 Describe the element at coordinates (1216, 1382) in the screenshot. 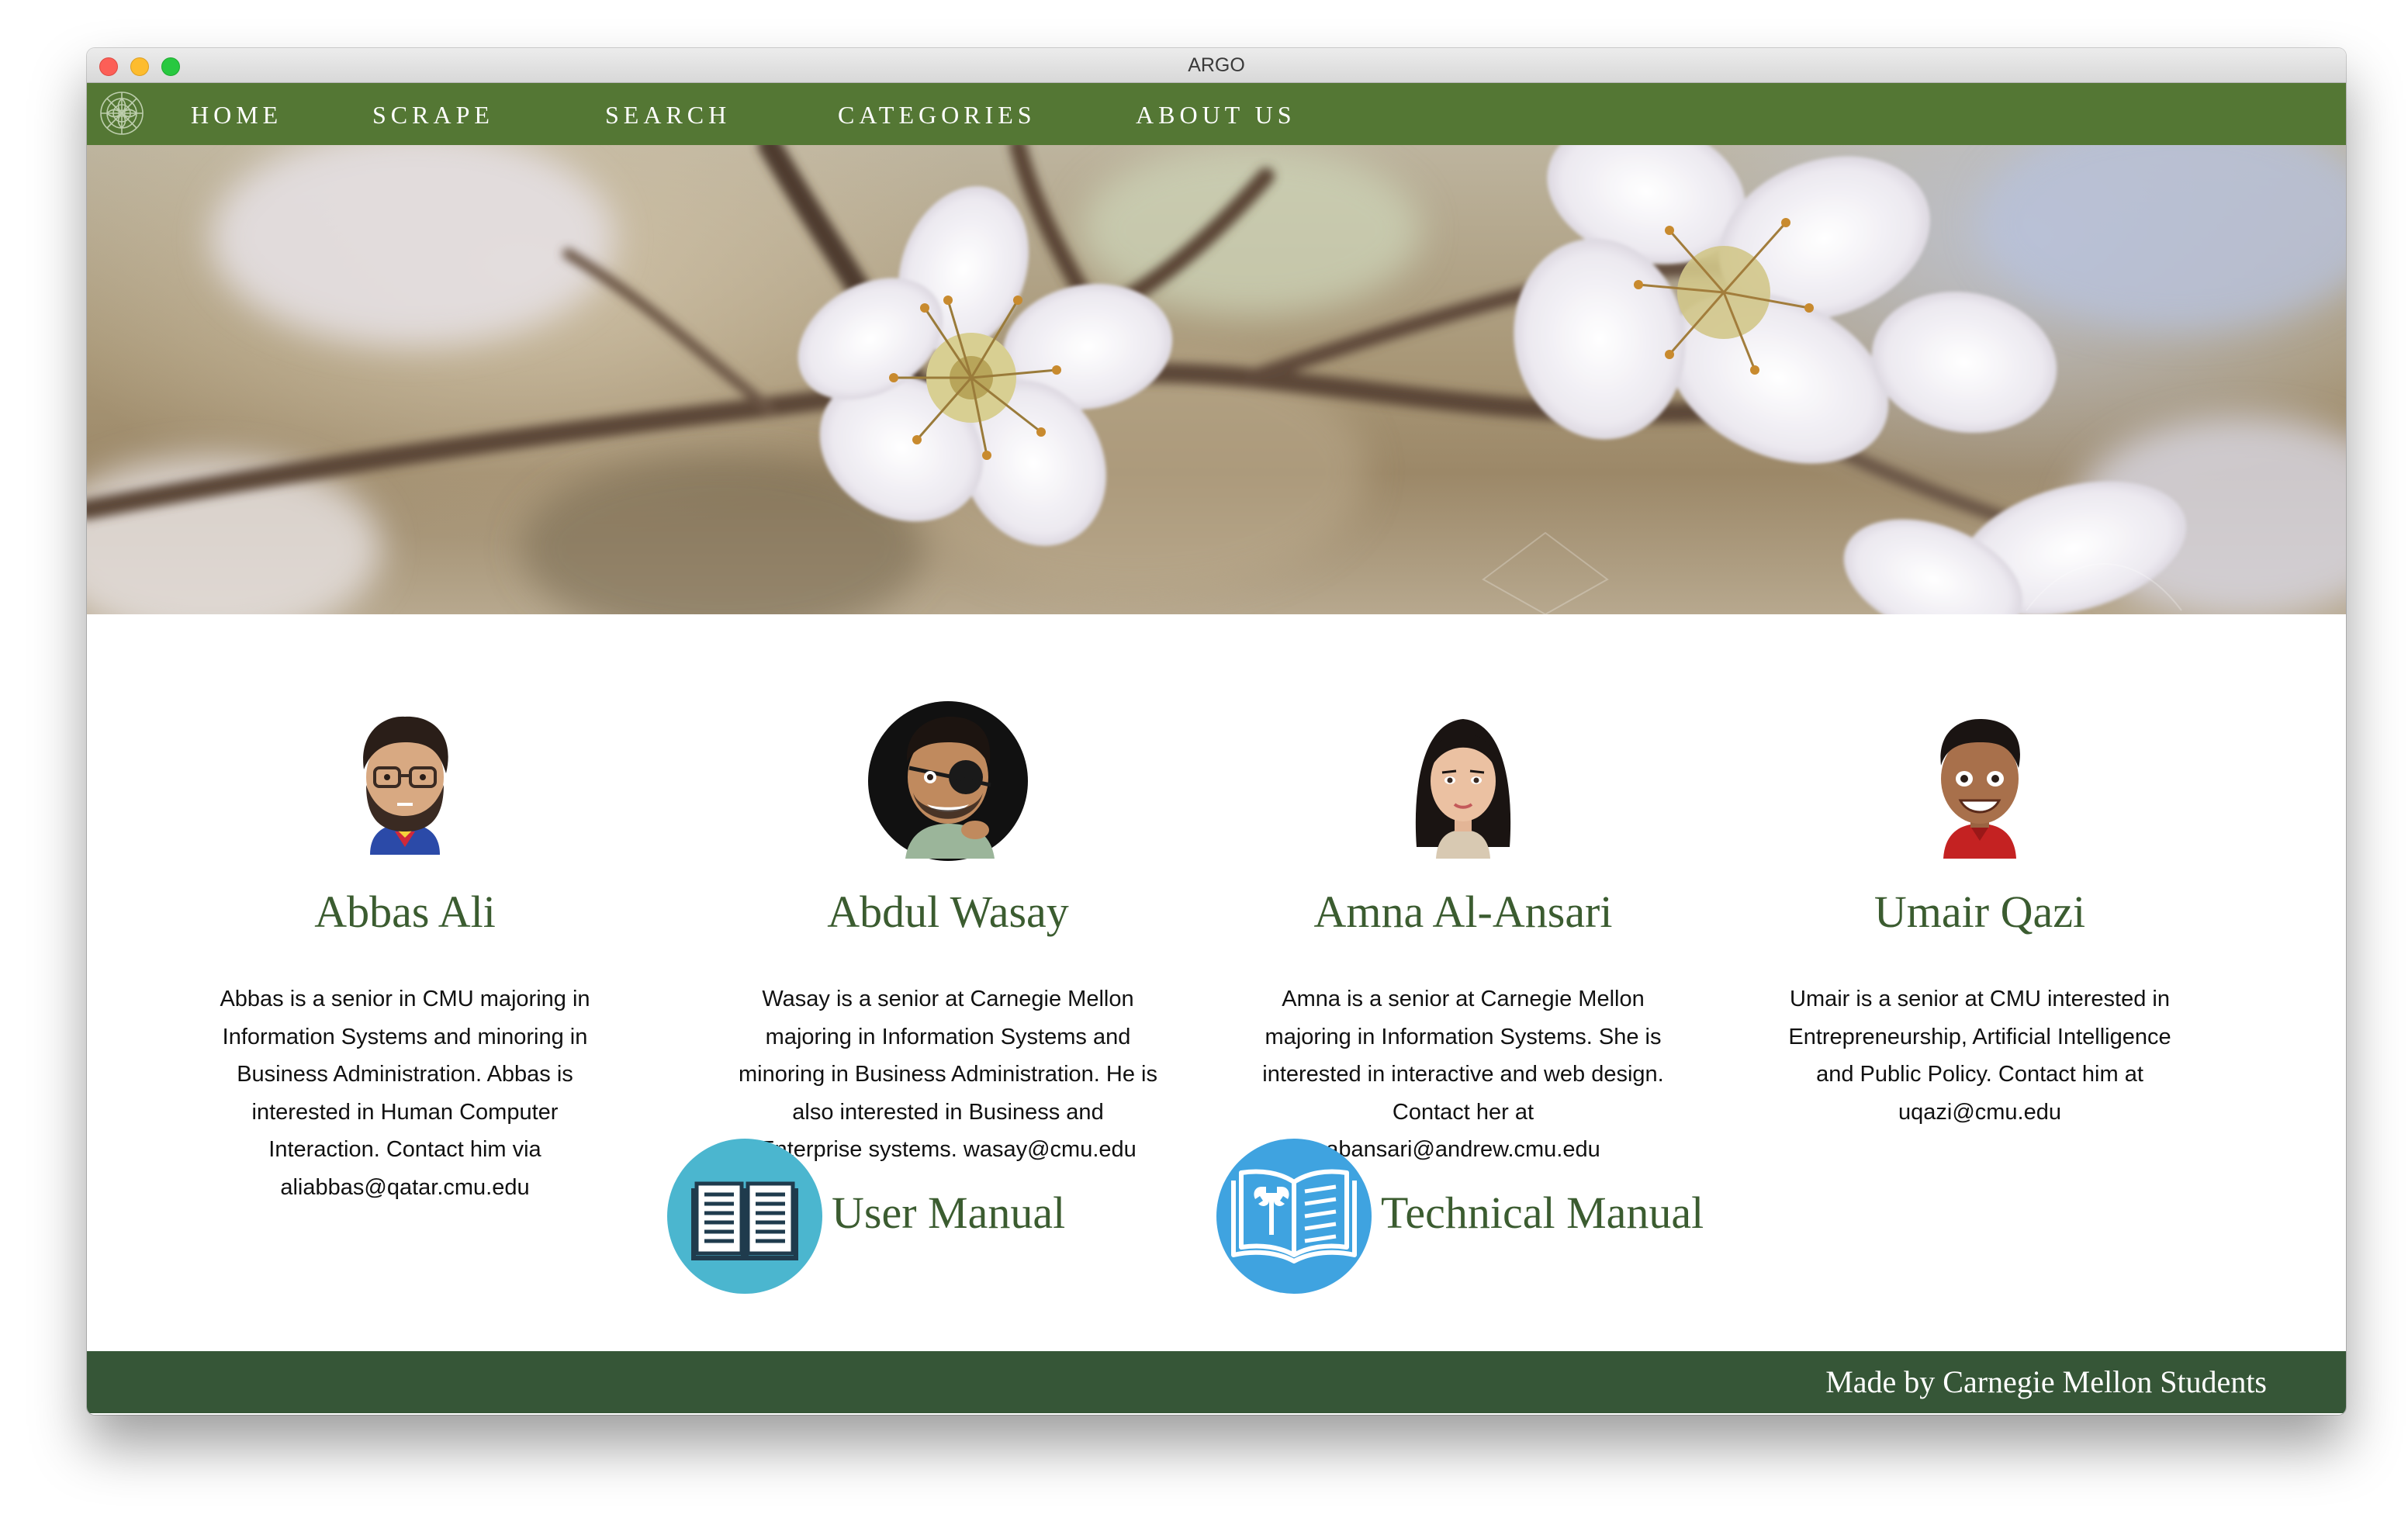

I see `footer: Made by Carnegie Mellon Students` at that location.